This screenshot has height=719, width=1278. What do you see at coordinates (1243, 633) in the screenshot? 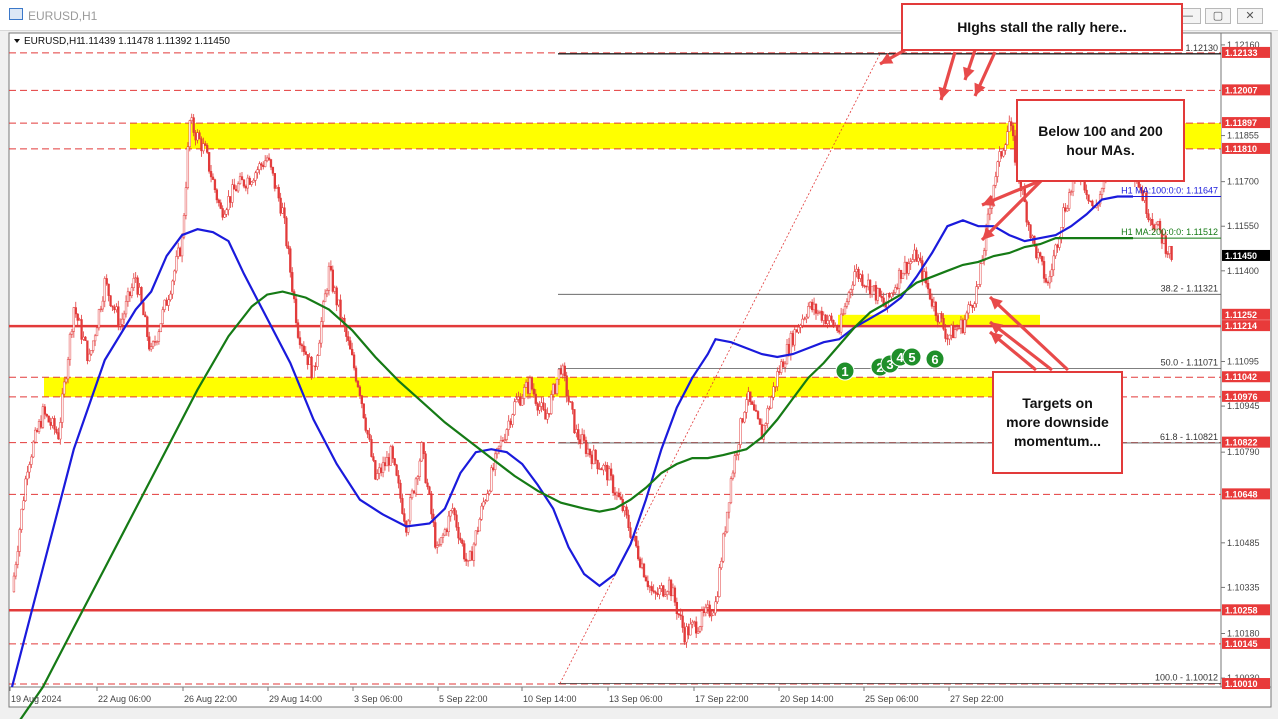
I see `price-tick-label: 1.10180` at bounding box center [1243, 633].